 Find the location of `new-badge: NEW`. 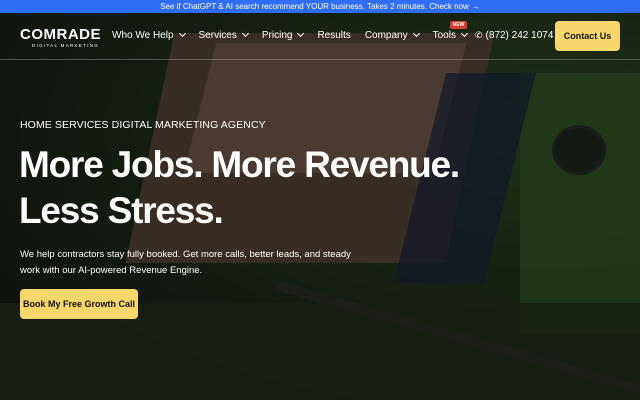

new-badge: NEW is located at coordinates (458, 25).